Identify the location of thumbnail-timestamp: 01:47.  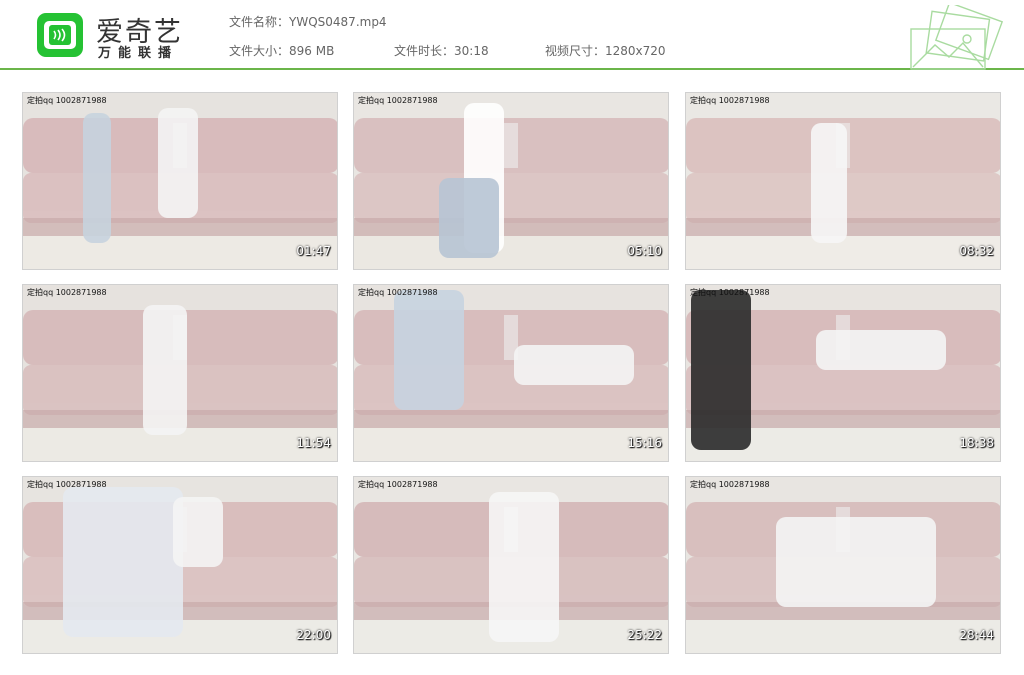
(313, 251).